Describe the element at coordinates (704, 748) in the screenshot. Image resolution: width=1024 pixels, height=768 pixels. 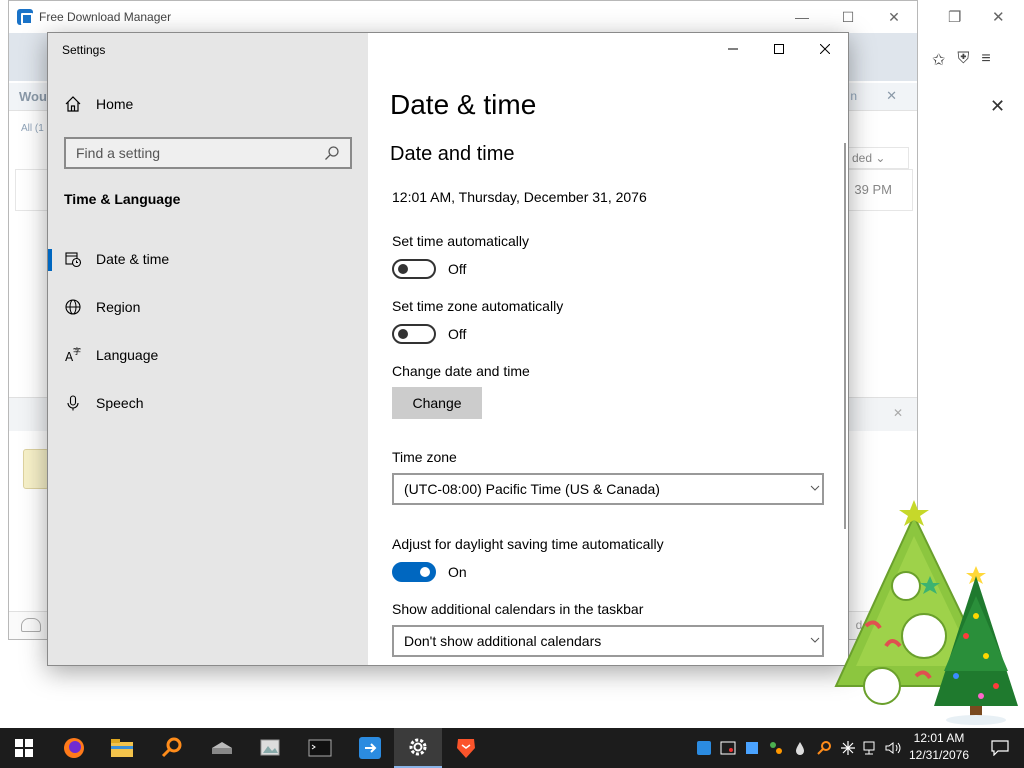
I see `tray-fdm-icon` at that location.